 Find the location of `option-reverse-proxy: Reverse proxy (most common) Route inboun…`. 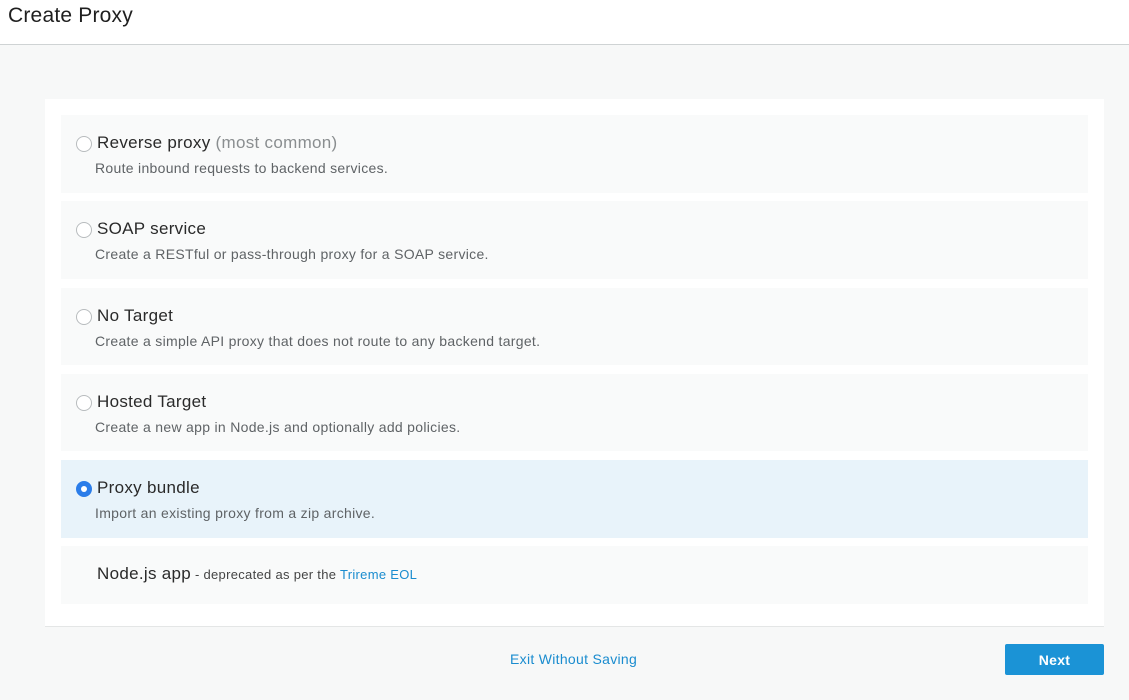

option-reverse-proxy: Reverse proxy (most common) Route inboun… is located at coordinates (574, 154).